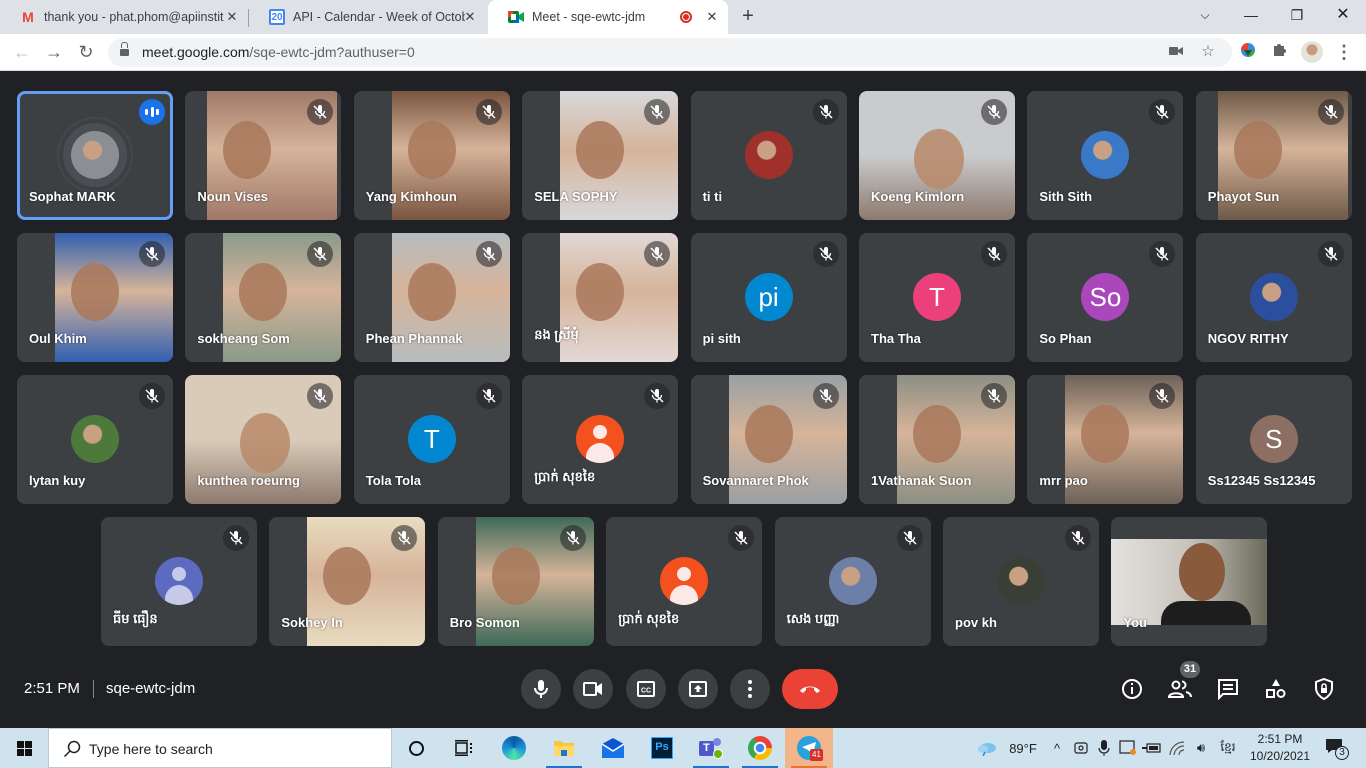 The height and width of the screenshot is (768, 1366). I want to click on participant-tile: SELA SOPHY, so click(600, 155).